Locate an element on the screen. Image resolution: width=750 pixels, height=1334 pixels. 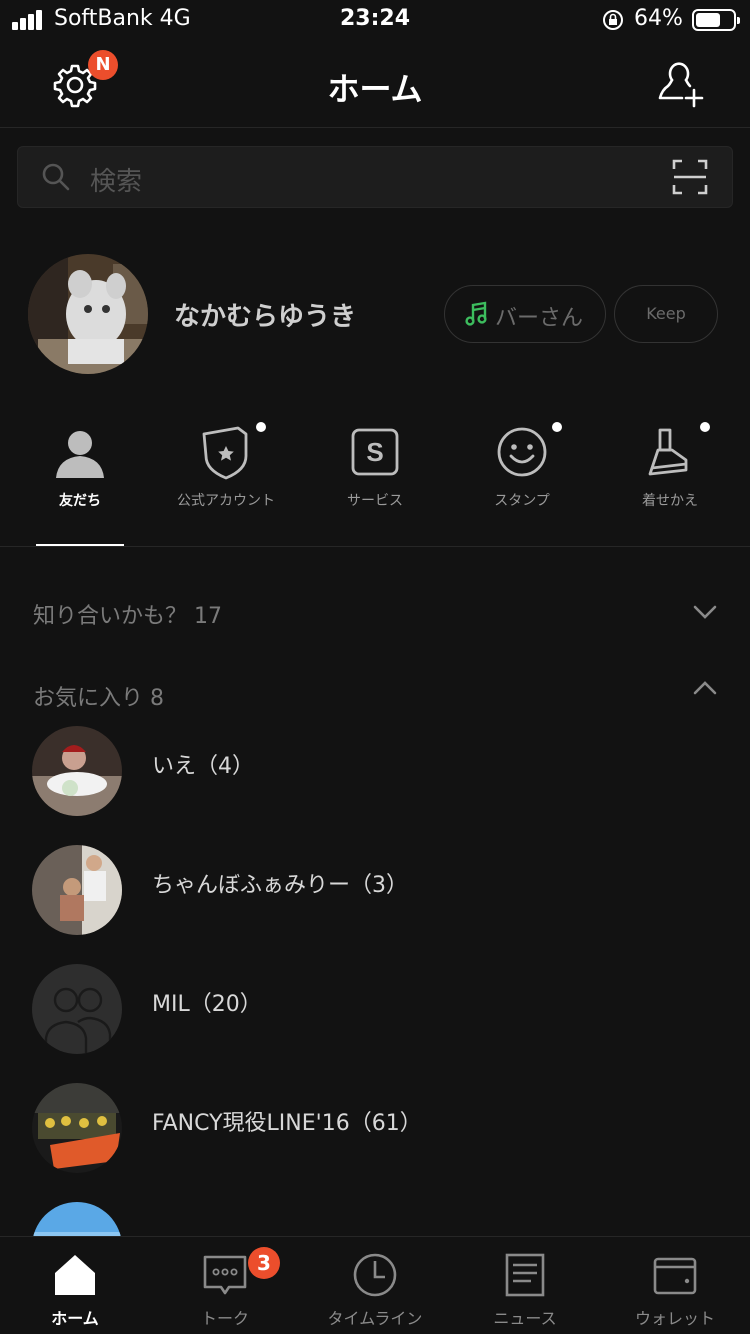
category-friends: 友だち is located at coordinates (80, 468).